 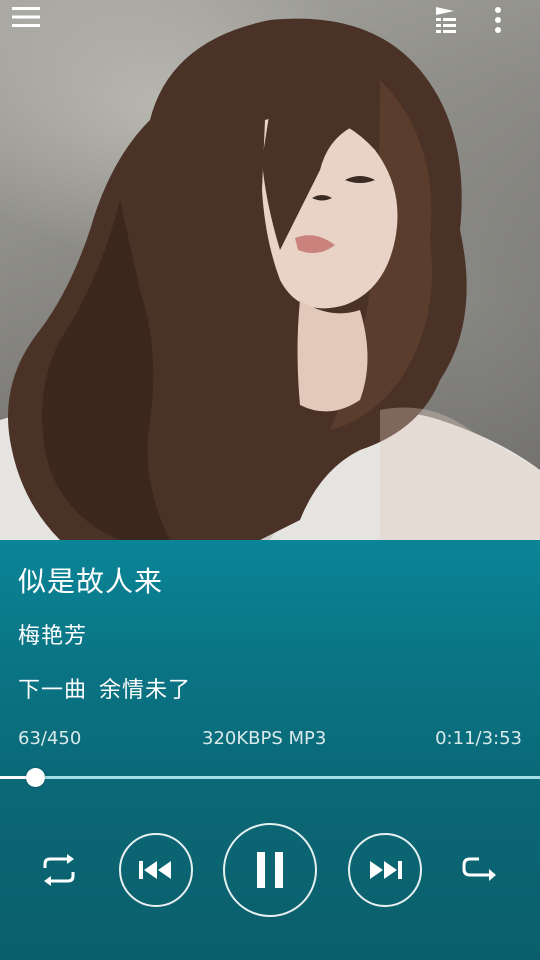 I want to click on repeat-button, so click(x=59, y=870).